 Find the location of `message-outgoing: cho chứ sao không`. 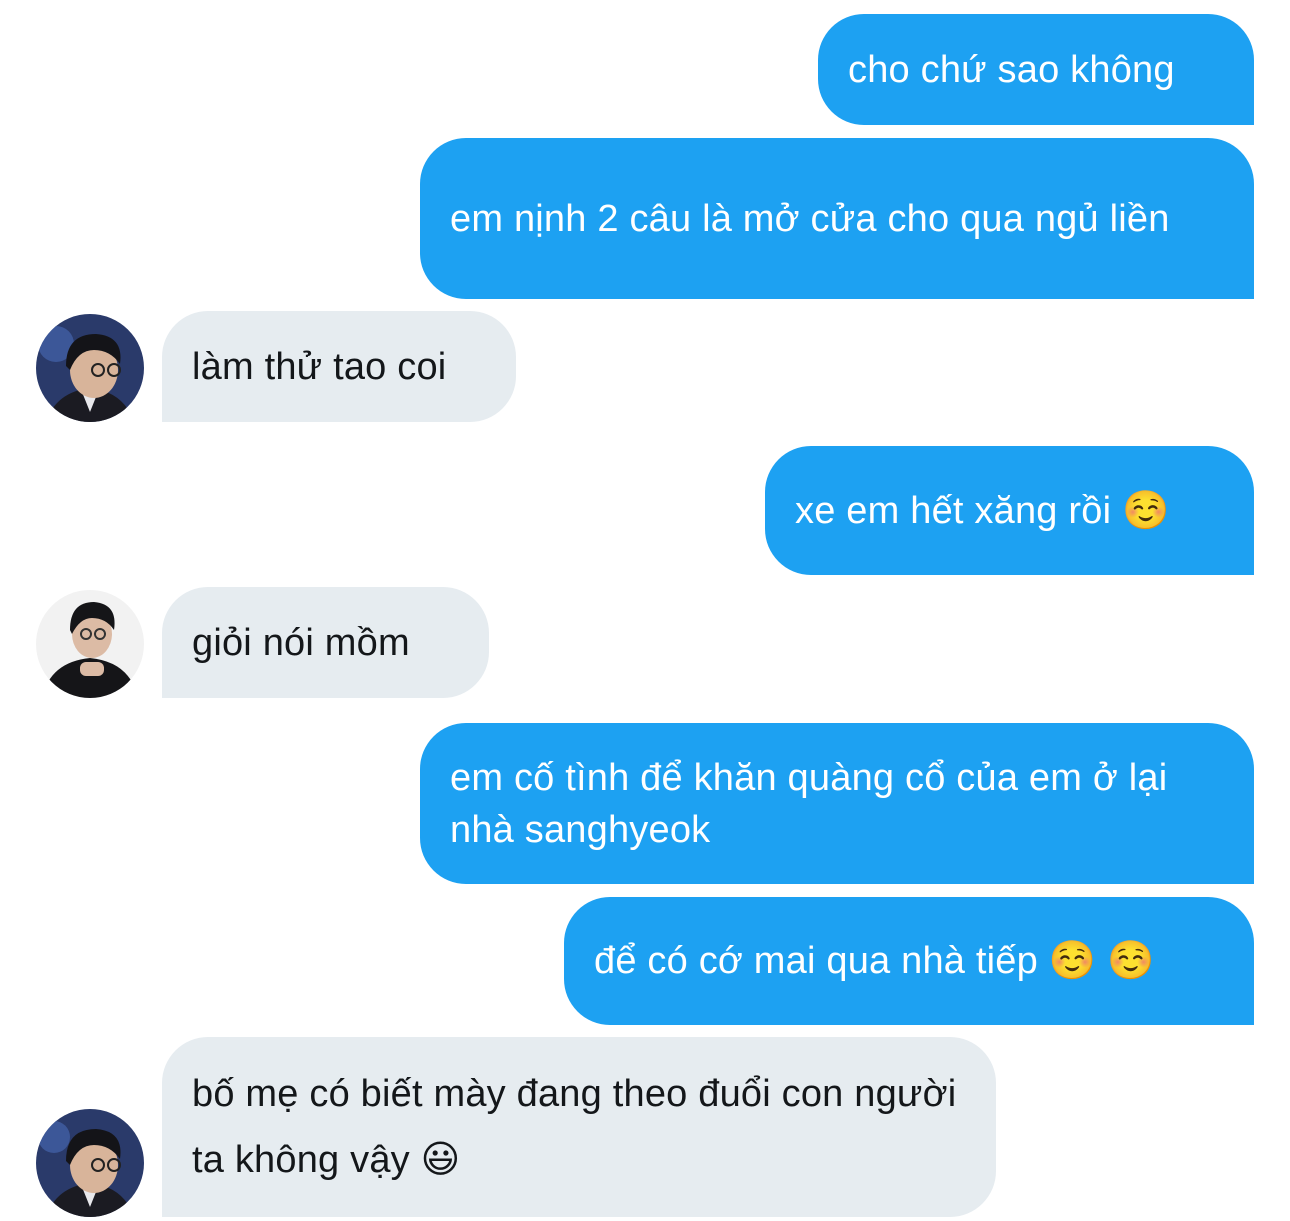

message-outgoing: cho chứ sao không is located at coordinates (1036, 69).